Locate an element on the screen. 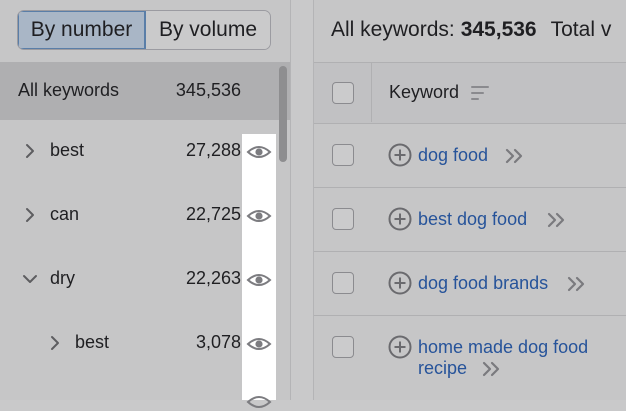 Image resolution: width=626 pixels, height=411 pixels. keyword-link: dog food brands is located at coordinates (483, 283).